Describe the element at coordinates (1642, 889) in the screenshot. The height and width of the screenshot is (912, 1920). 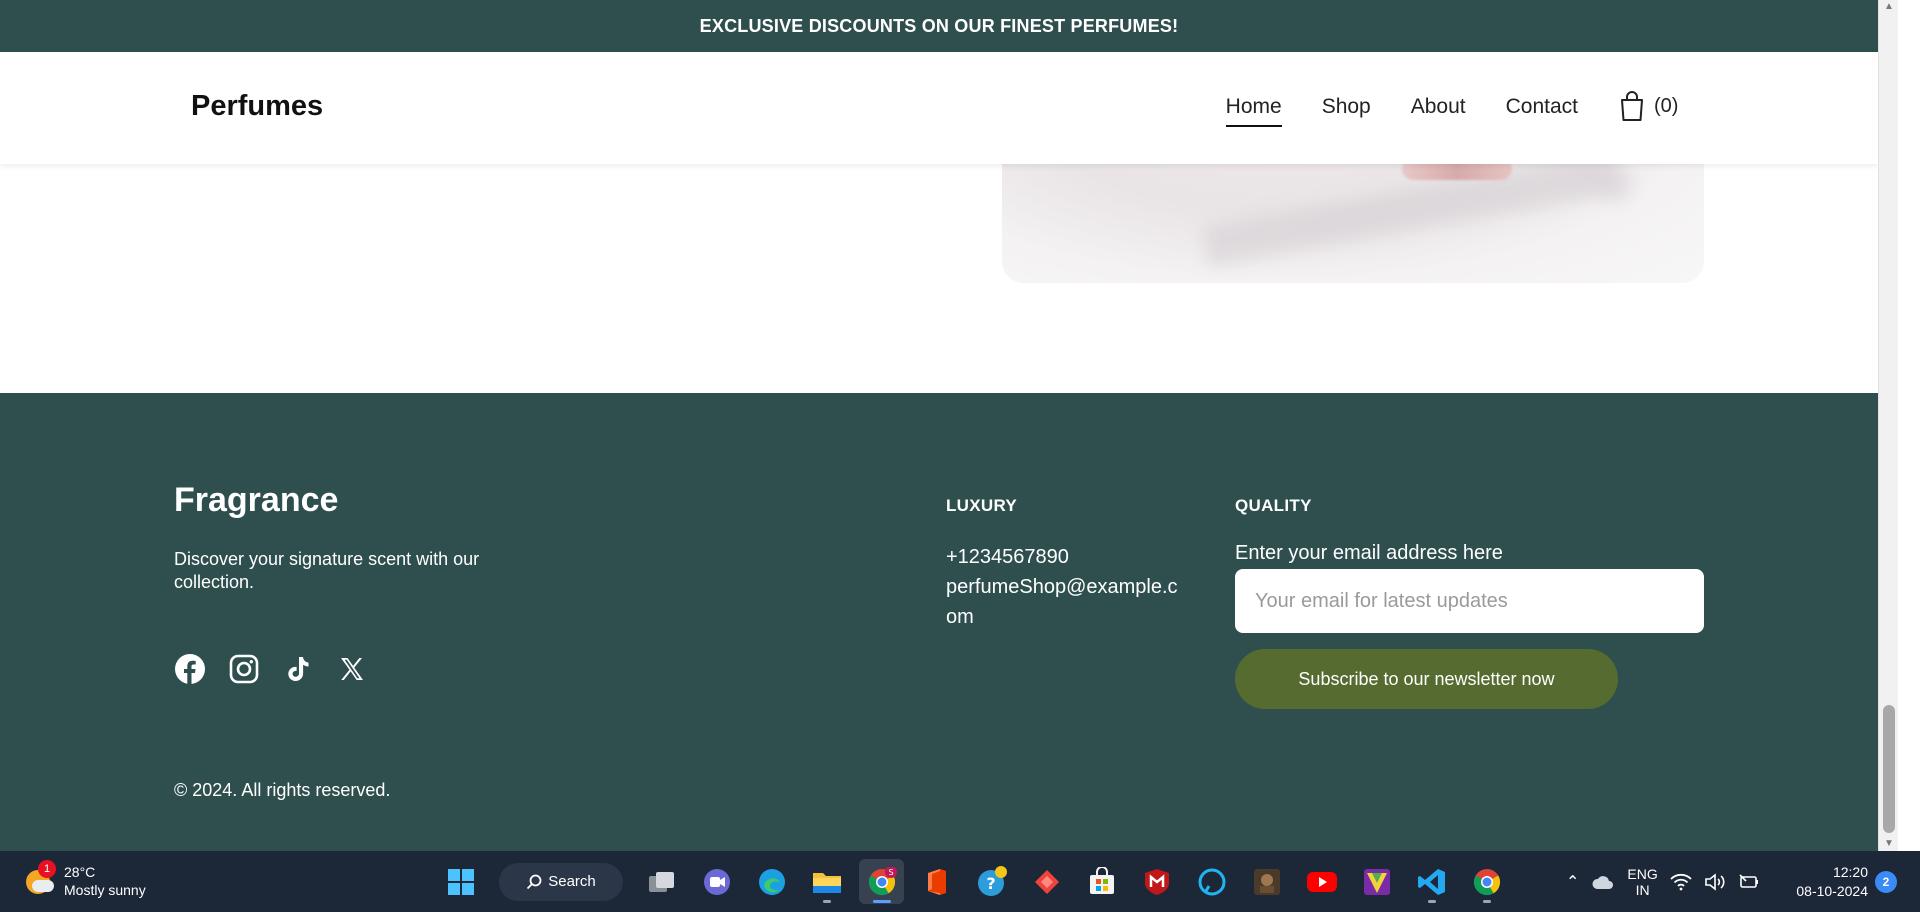
I see `language-line2: IN` at that location.